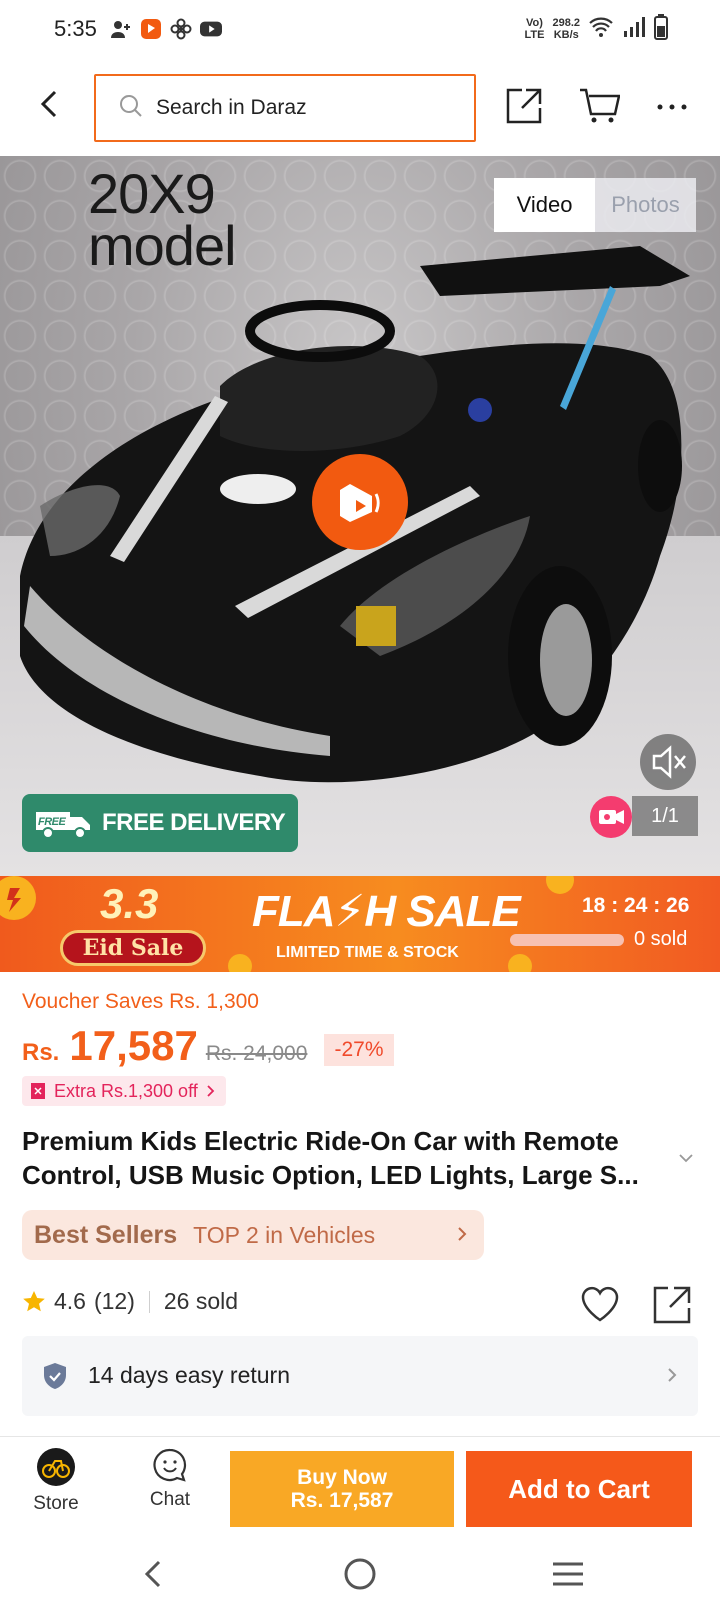  Describe the element at coordinates (149, 1301) in the screenshot. I see `divider` at that location.